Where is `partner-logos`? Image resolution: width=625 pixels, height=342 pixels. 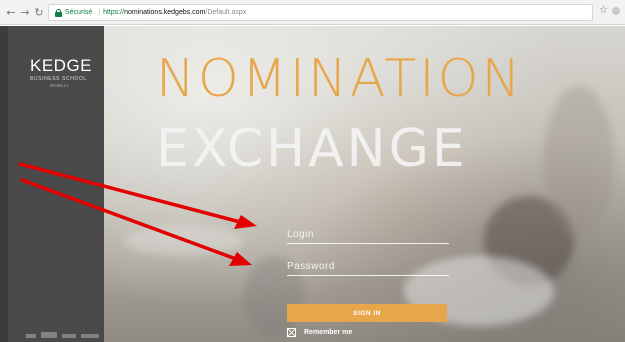 partner-logos is located at coordinates (66, 334).